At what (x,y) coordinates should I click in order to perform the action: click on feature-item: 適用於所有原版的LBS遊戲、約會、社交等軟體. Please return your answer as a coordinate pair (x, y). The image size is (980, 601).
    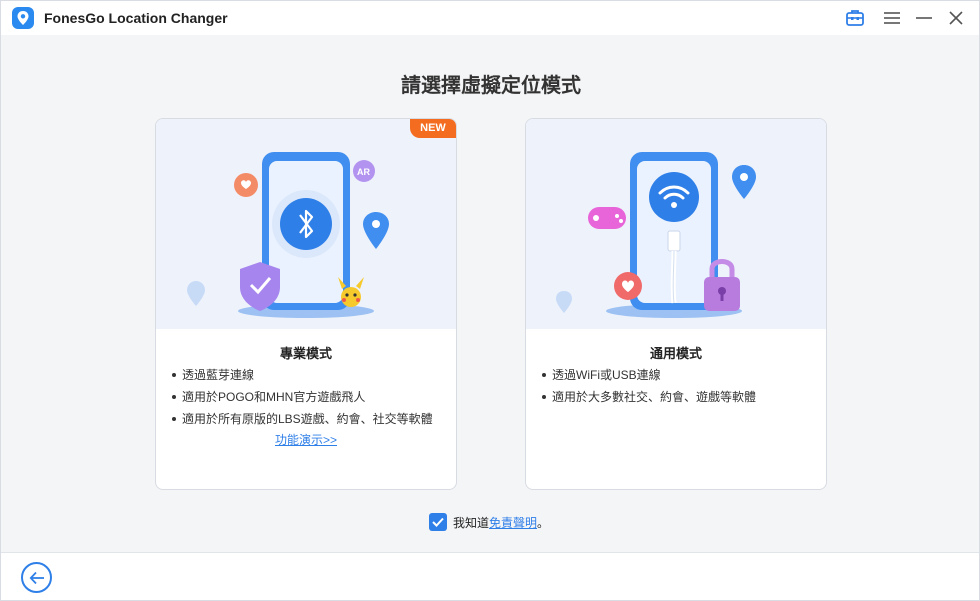
    Looking at the image, I should click on (312, 419).